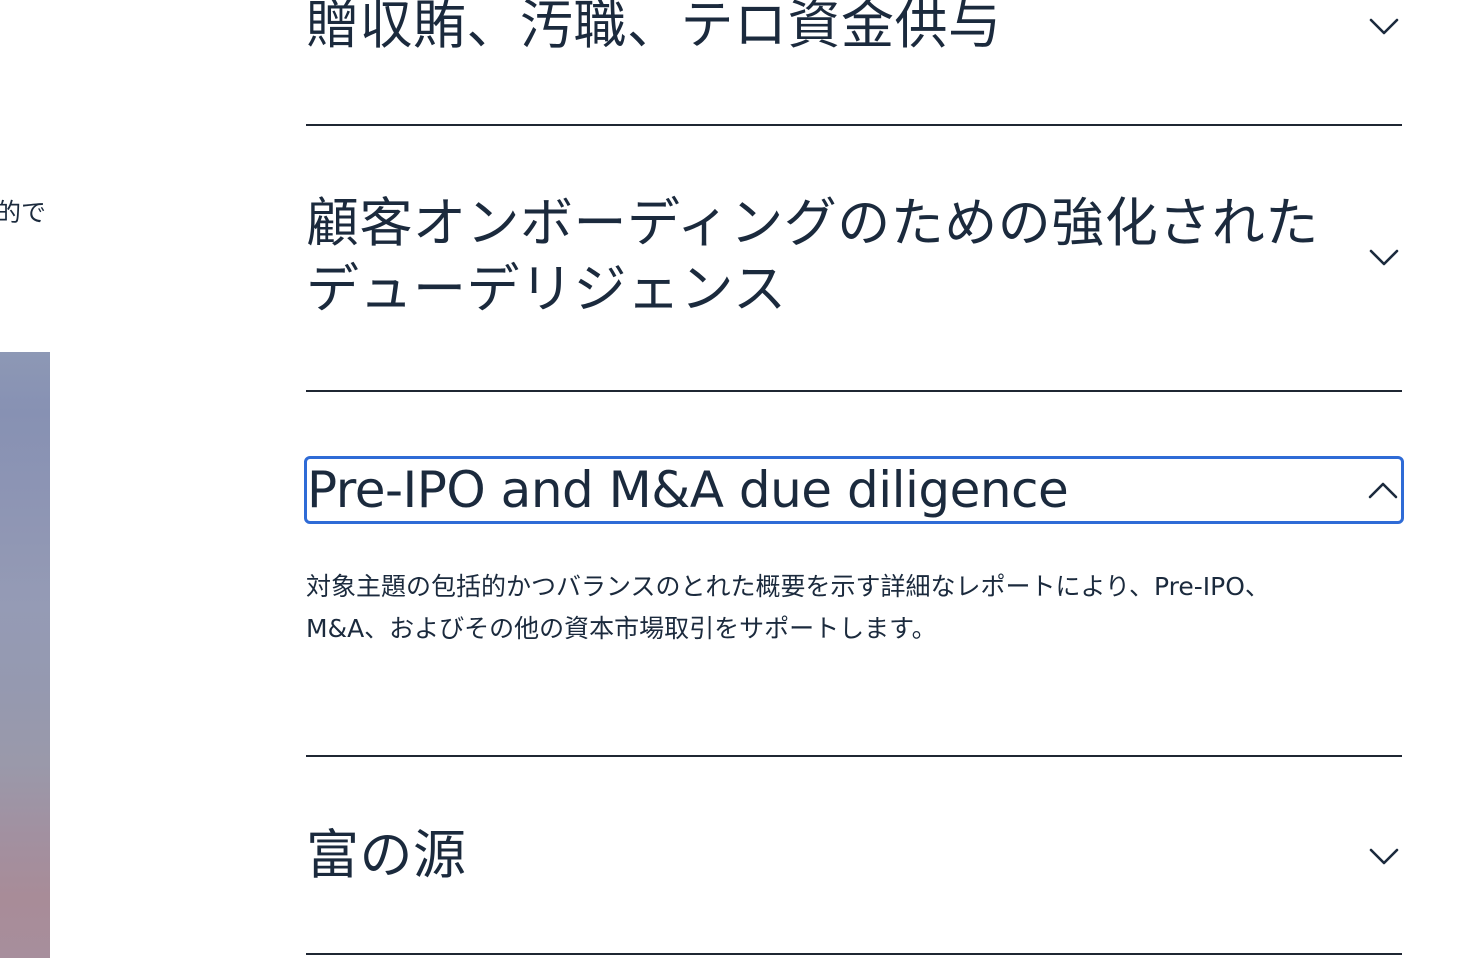  What do you see at coordinates (386, 855) in the screenshot?
I see `accordion-title: 富の源` at bounding box center [386, 855].